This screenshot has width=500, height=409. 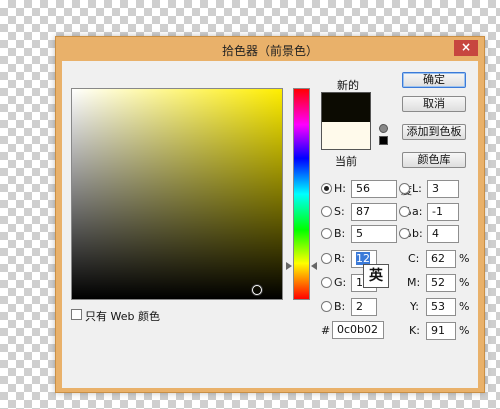 What do you see at coordinates (326, 258) in the screenshot?
I see `r-radio` at bounding box center [326, 258].